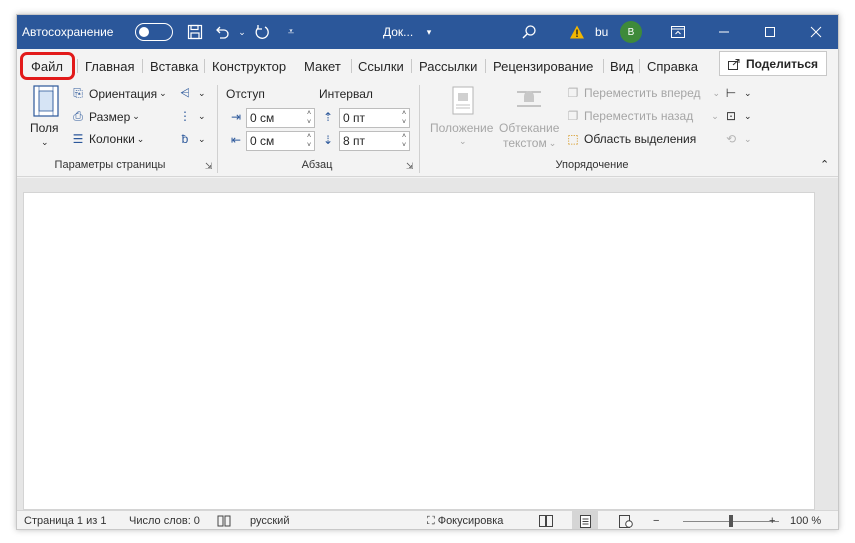 The image size is (855, 543). I want to click on save-icon, so click(195, 32).